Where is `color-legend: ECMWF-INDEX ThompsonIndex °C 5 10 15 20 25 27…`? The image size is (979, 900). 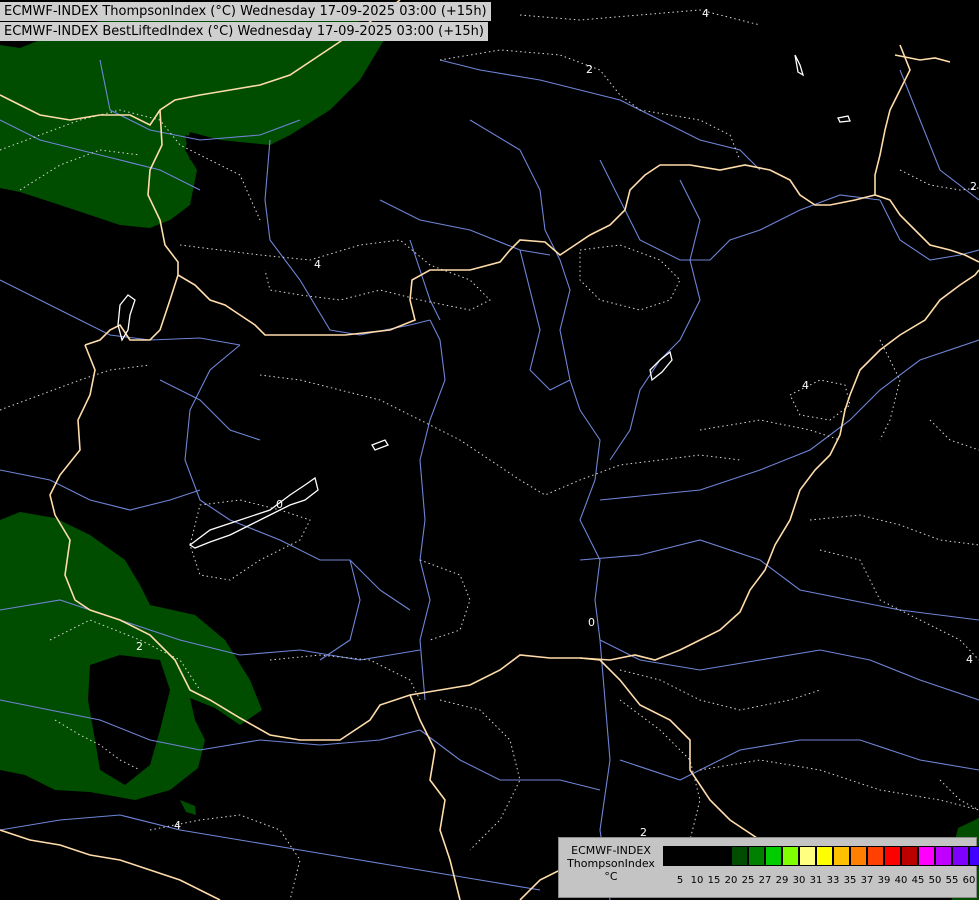
color-legend: ECMWF-INDEX ThompsonIndex °C 5 10 15 20 25 27… is located at coordinates (768, 867).